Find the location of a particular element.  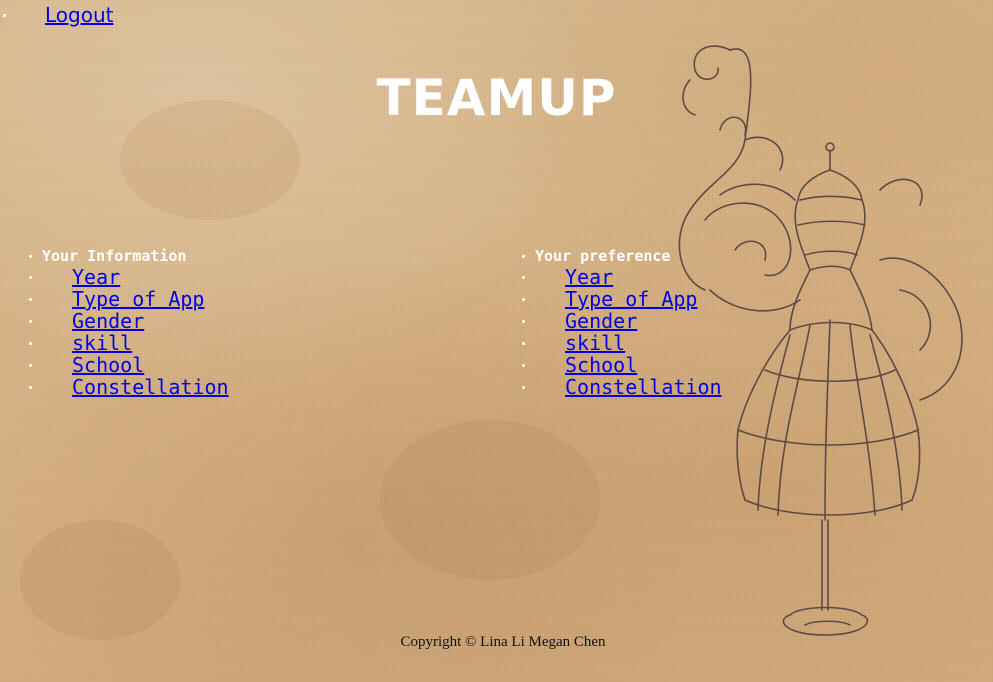

pref-item-type-of-app: Type of App is located at coordinates (621, 299).